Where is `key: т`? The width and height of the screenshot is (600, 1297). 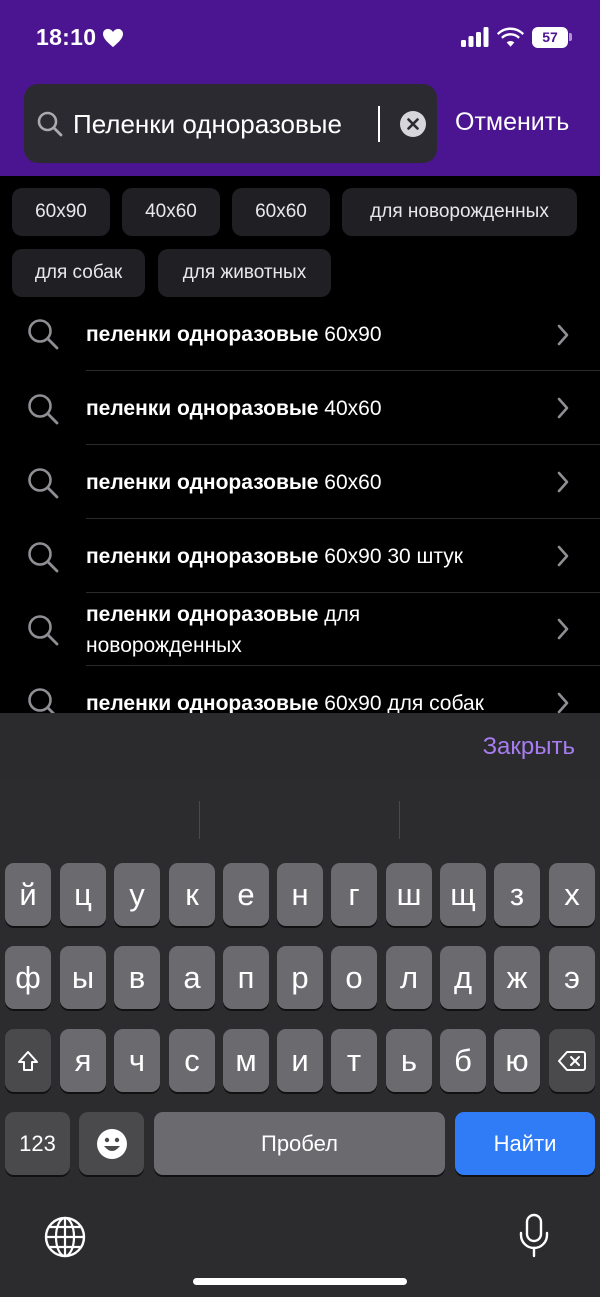
key: т is located at coordinates (354, 1060).